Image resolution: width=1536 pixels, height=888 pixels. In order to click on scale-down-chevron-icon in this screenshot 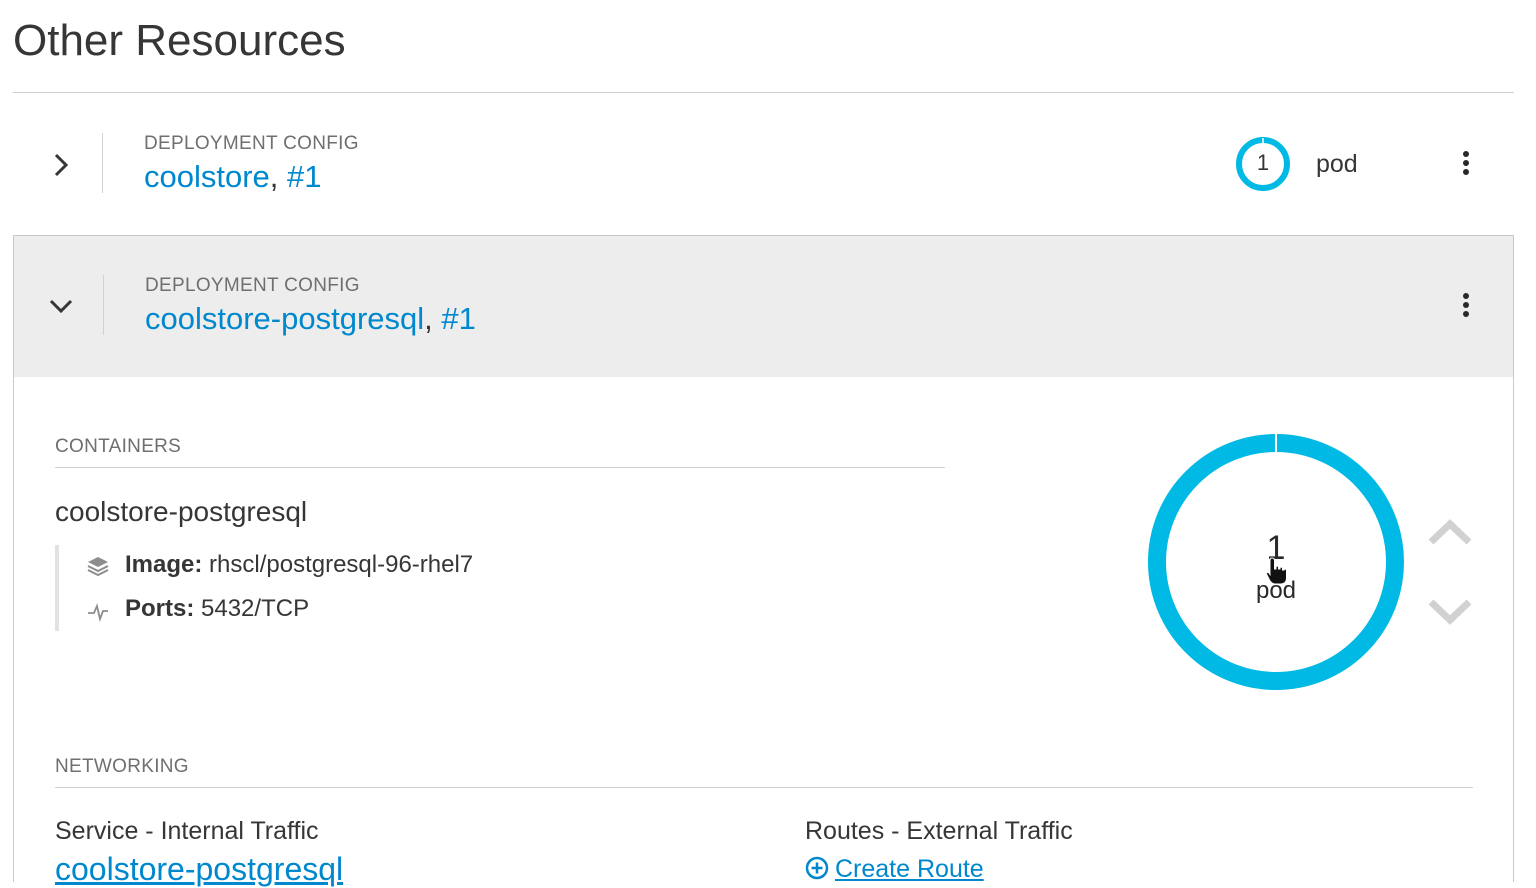, I will do `click(1450, 612)`.